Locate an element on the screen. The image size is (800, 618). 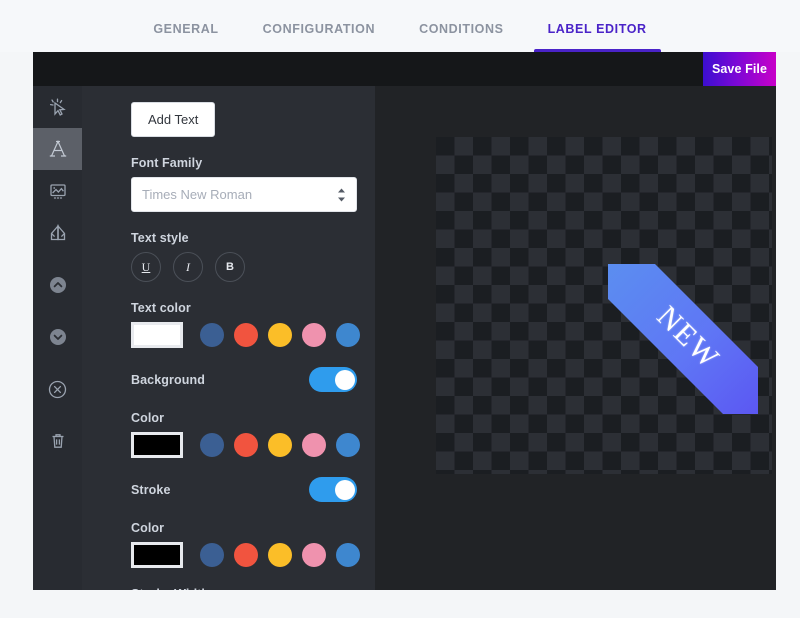
font-family-select: Times New Roman is located at coordinates (244, 194).